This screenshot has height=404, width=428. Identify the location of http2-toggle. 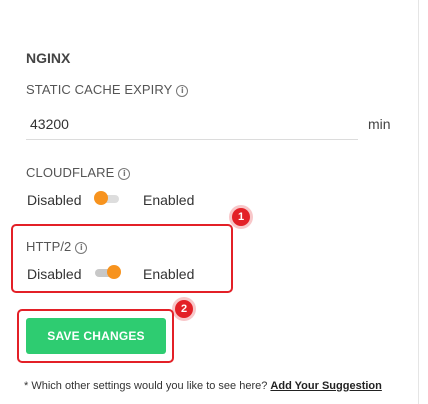
(108, 272).